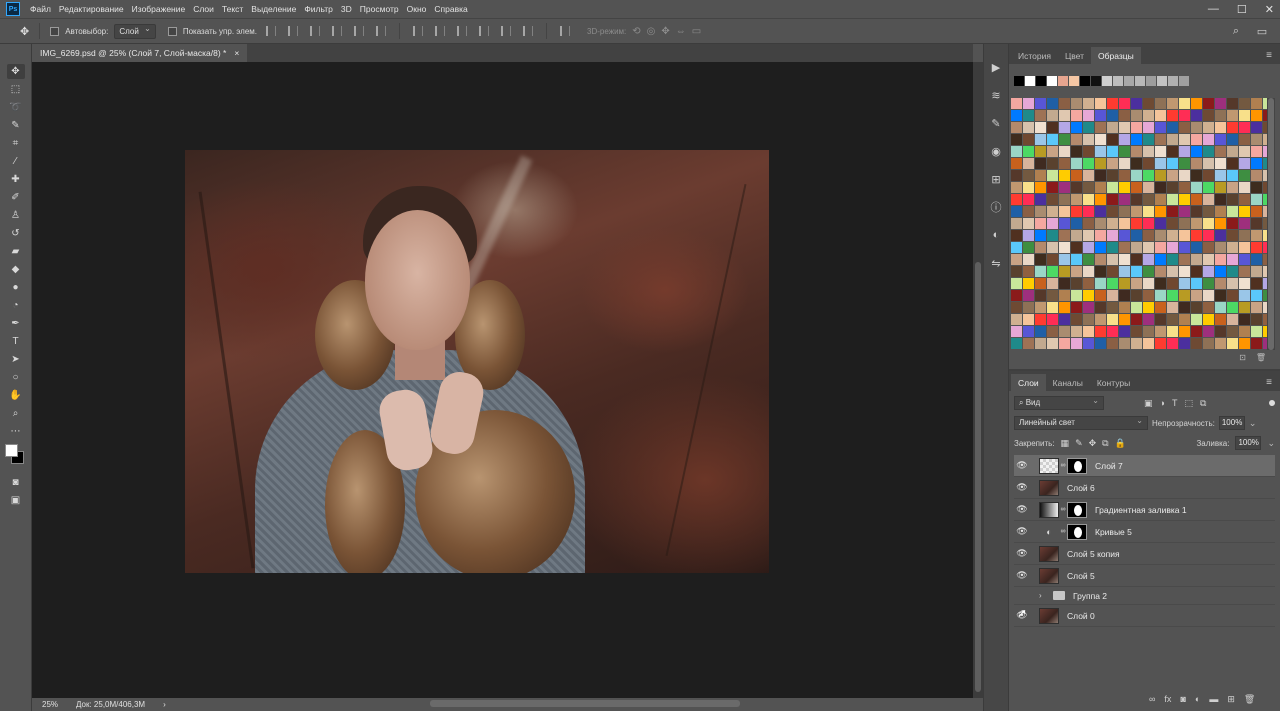 The width and height of the screenshot is (1280, 711). I want to click on crop-tool-icon: ⌗, so click(16, 143).